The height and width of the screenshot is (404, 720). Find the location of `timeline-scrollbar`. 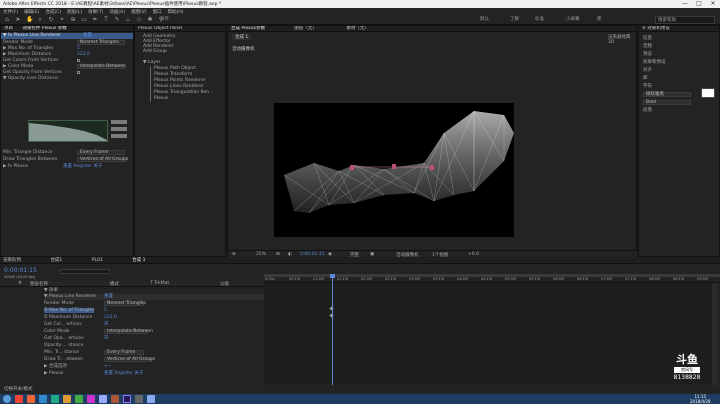

timeline-scrollbar is located at coordinates (715, 334).